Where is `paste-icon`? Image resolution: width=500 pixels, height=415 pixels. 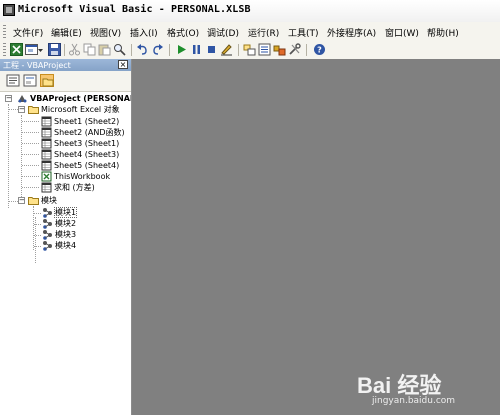 paste-icon is located at coordinates (104, 49).